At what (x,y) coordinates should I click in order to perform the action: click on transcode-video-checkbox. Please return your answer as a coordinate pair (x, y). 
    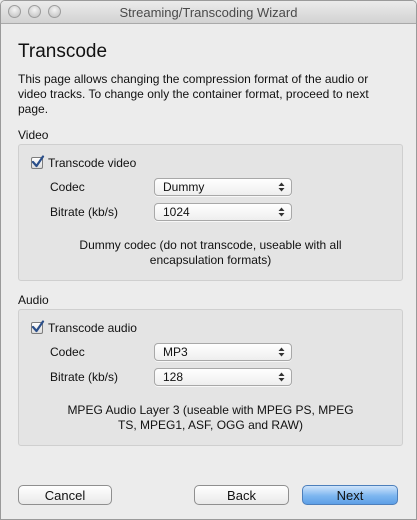
    Looking at the image, I should click on (38, 162).